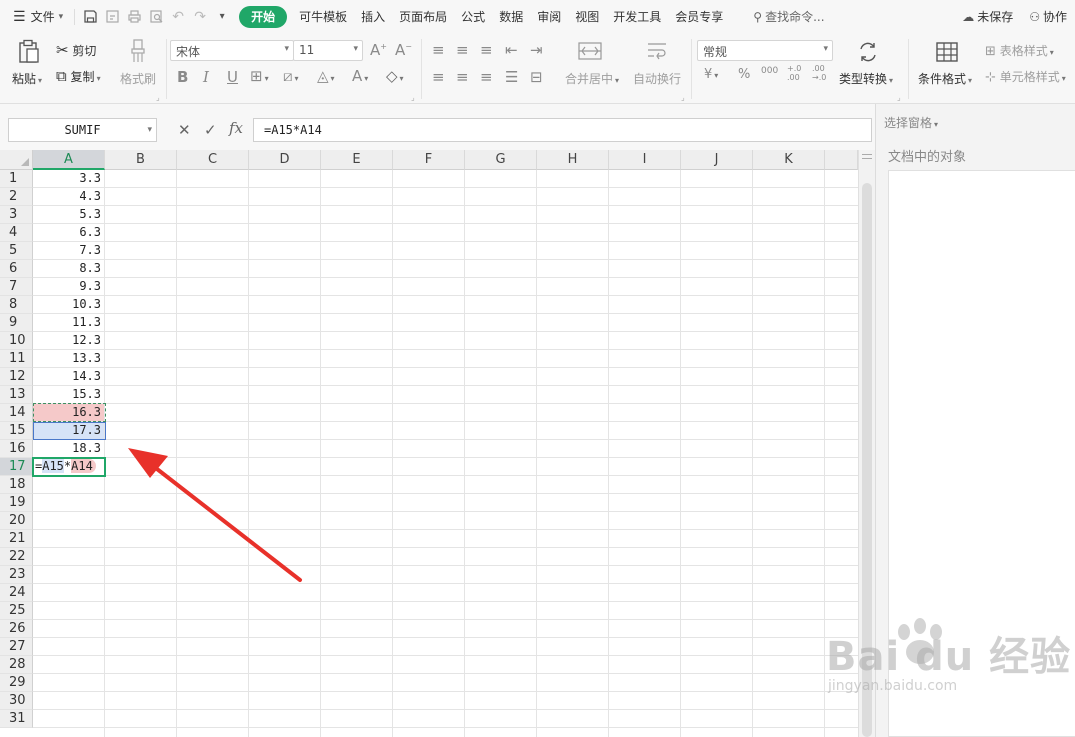  I want to click on row-header-25: 25, so click(16, 611).